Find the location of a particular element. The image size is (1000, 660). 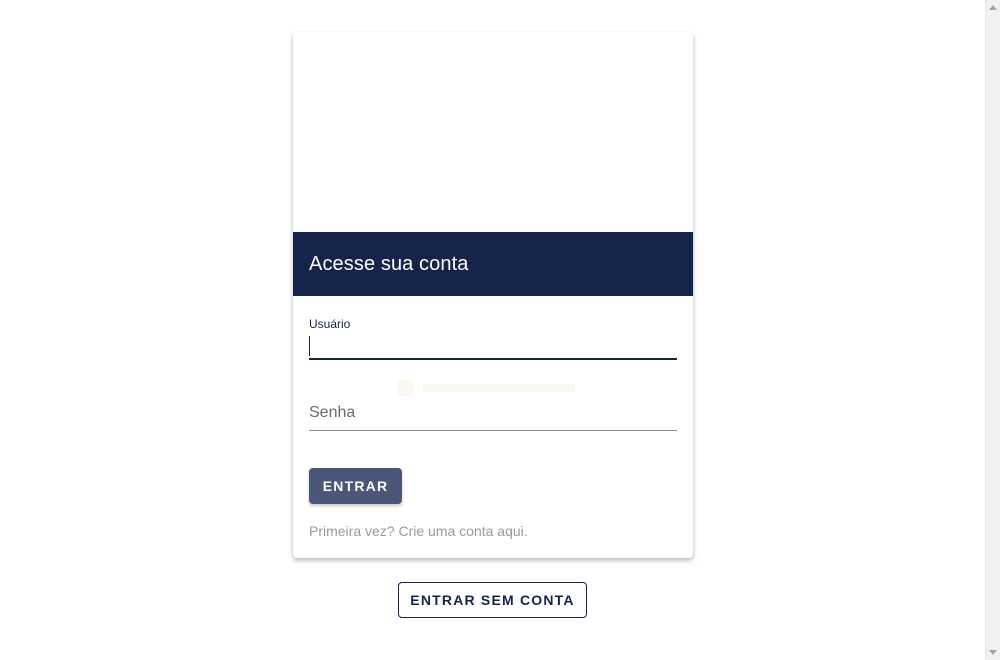

scroll-up-arrow-icon is located at coordinates (993, 7).